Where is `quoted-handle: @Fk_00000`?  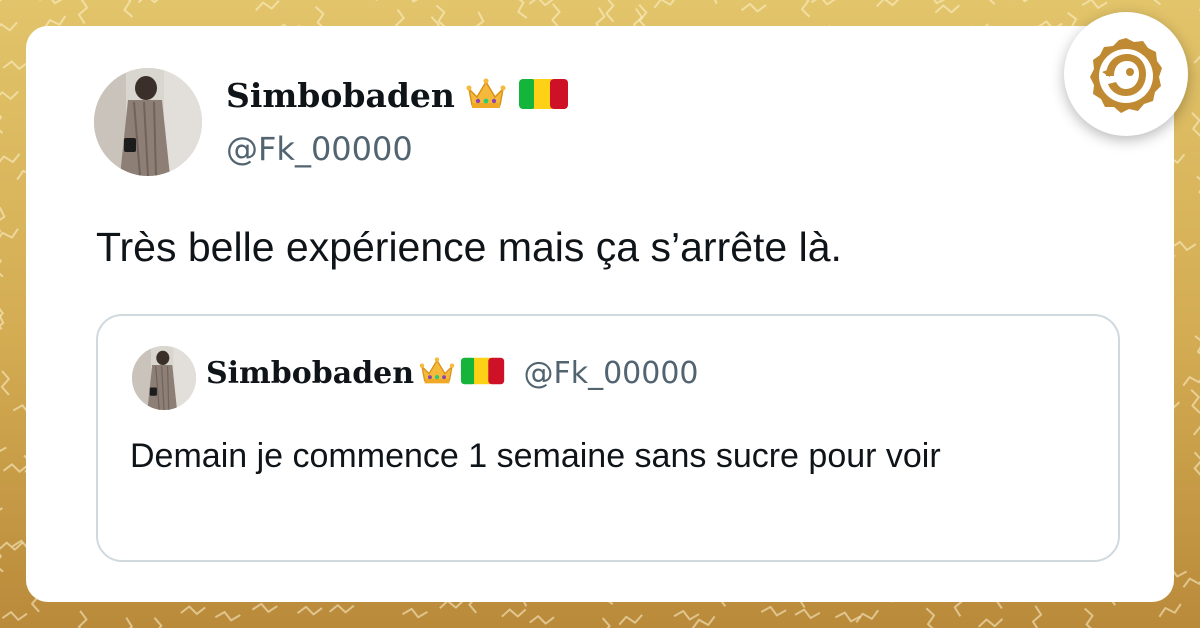
quoted-handle: @Fk_00000 is located at coordinates (610, 373).